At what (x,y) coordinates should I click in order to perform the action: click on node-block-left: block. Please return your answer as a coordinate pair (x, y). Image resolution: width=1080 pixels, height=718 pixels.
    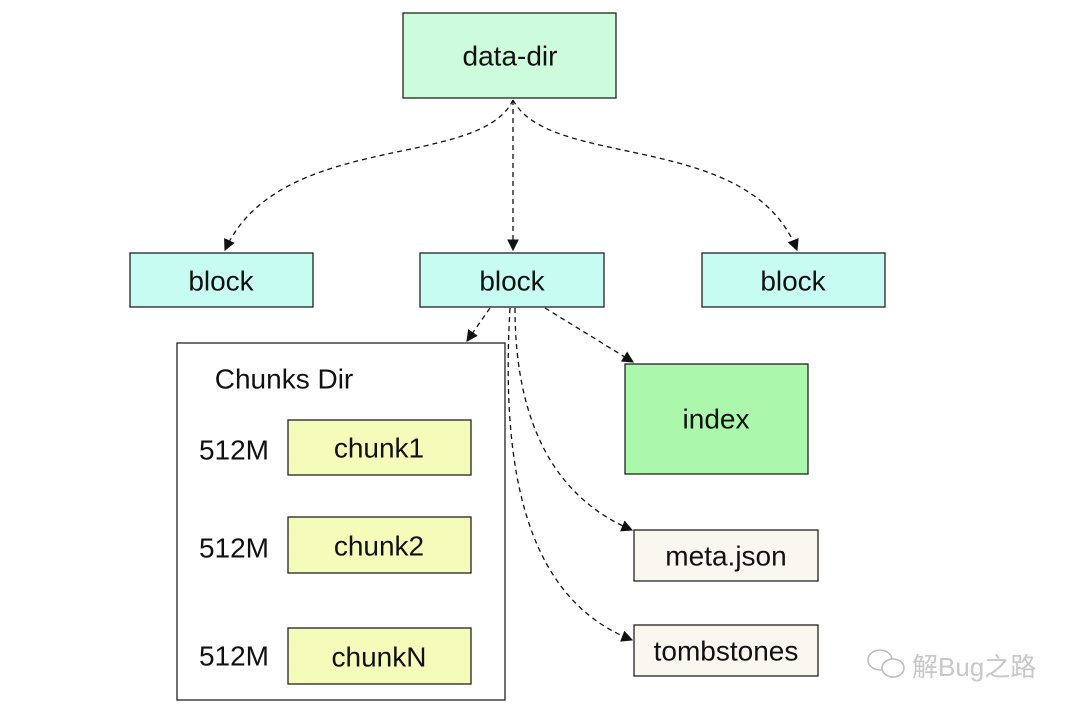
    Looking at the image, I should click on (221, 280).